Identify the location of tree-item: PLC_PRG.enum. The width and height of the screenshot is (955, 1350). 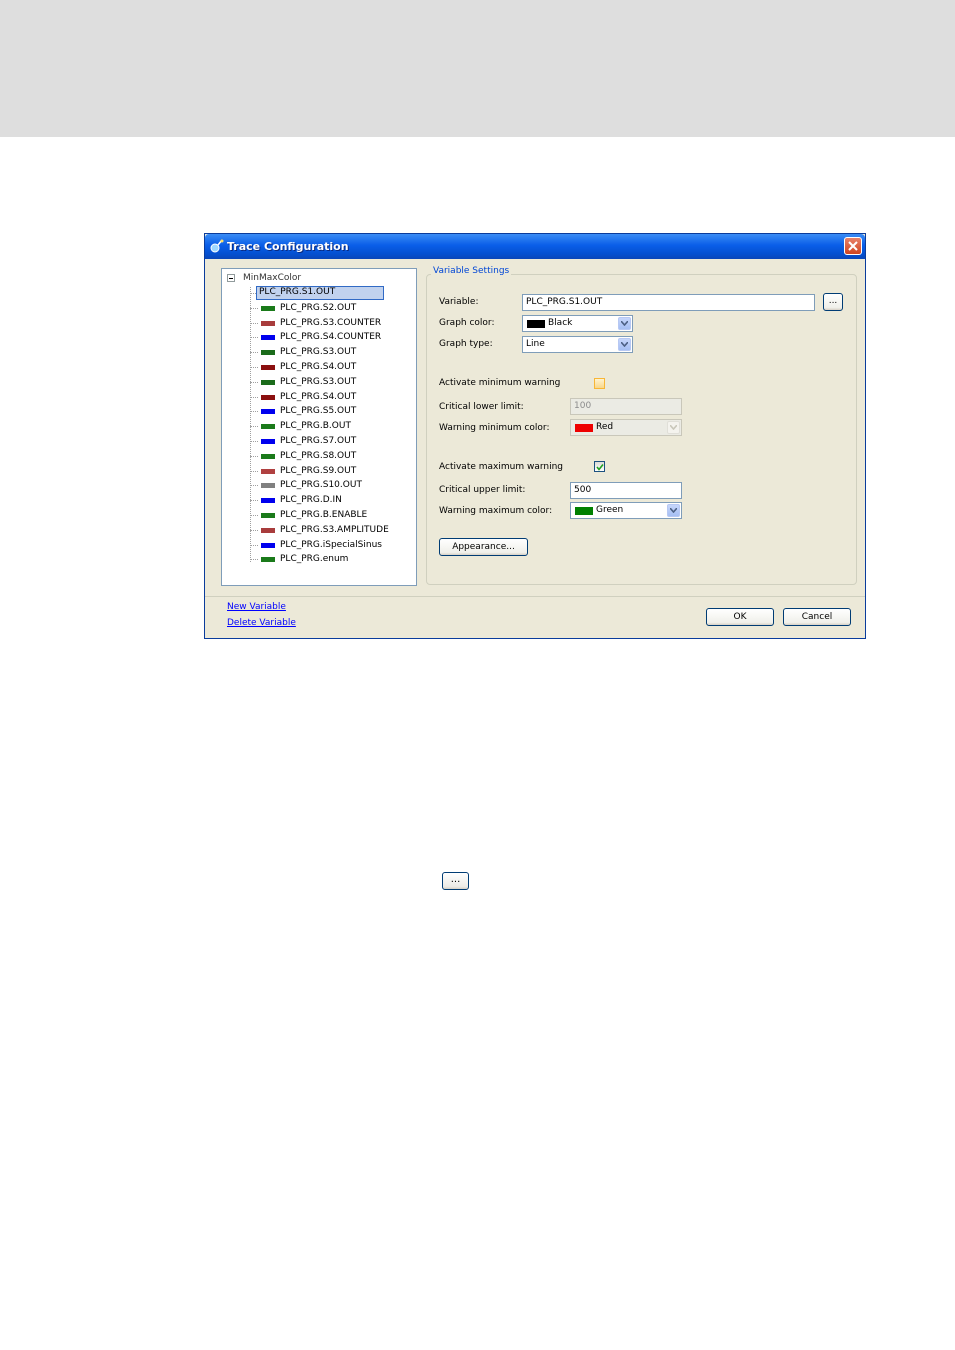
(340, 559).